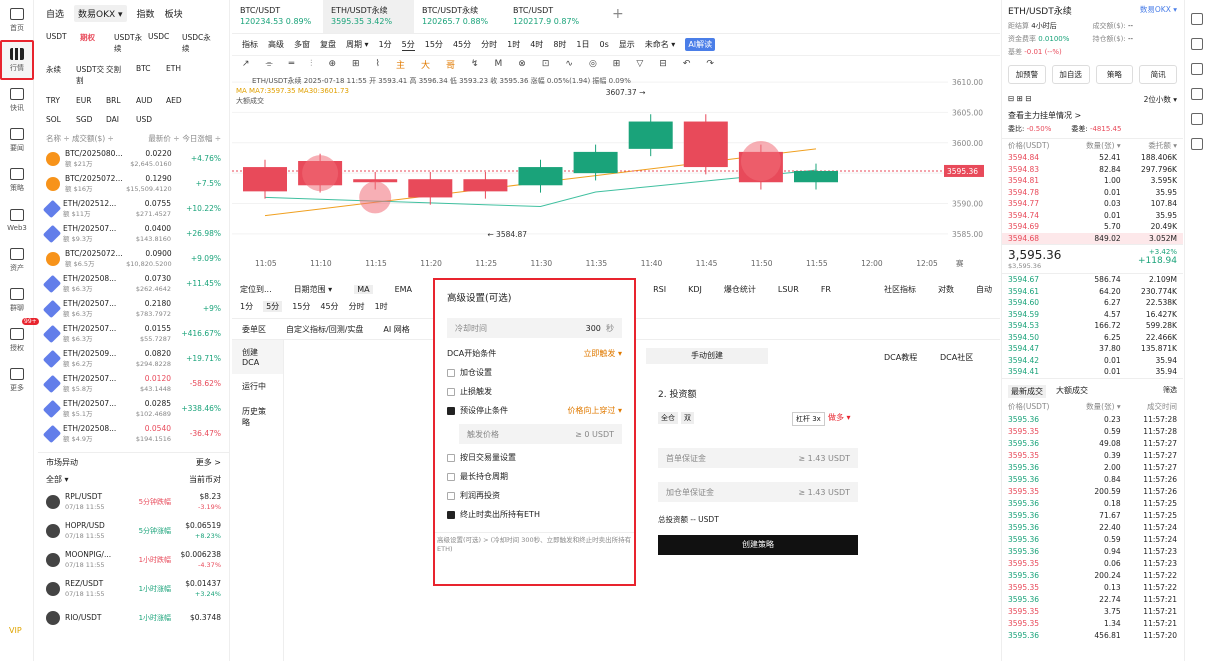 The width and height of the screenshot is (1209, 661). What do you see at coordinates (1092, 145) in the screenshot?
I see `ob-col-qty: 数量(张) ▾` at bounding box center [1092, 145].